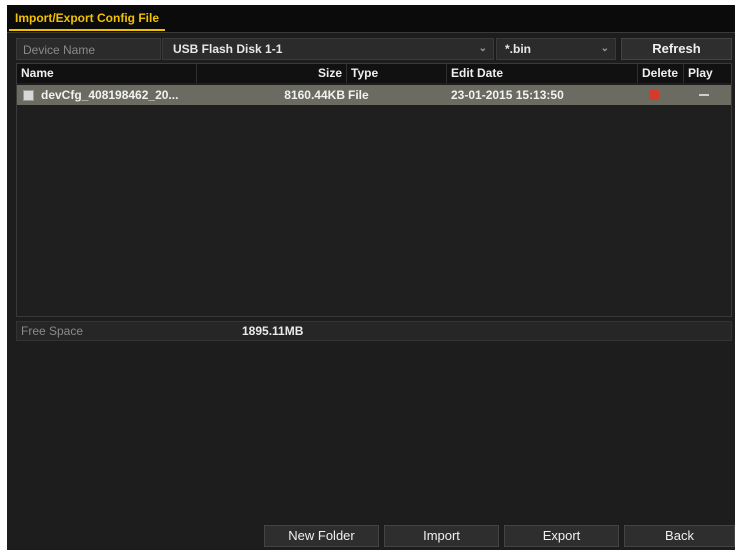 This screenshot has height=552, width=738. I want to click on tab-bar: Import/Export Config File, so click(371, 19).